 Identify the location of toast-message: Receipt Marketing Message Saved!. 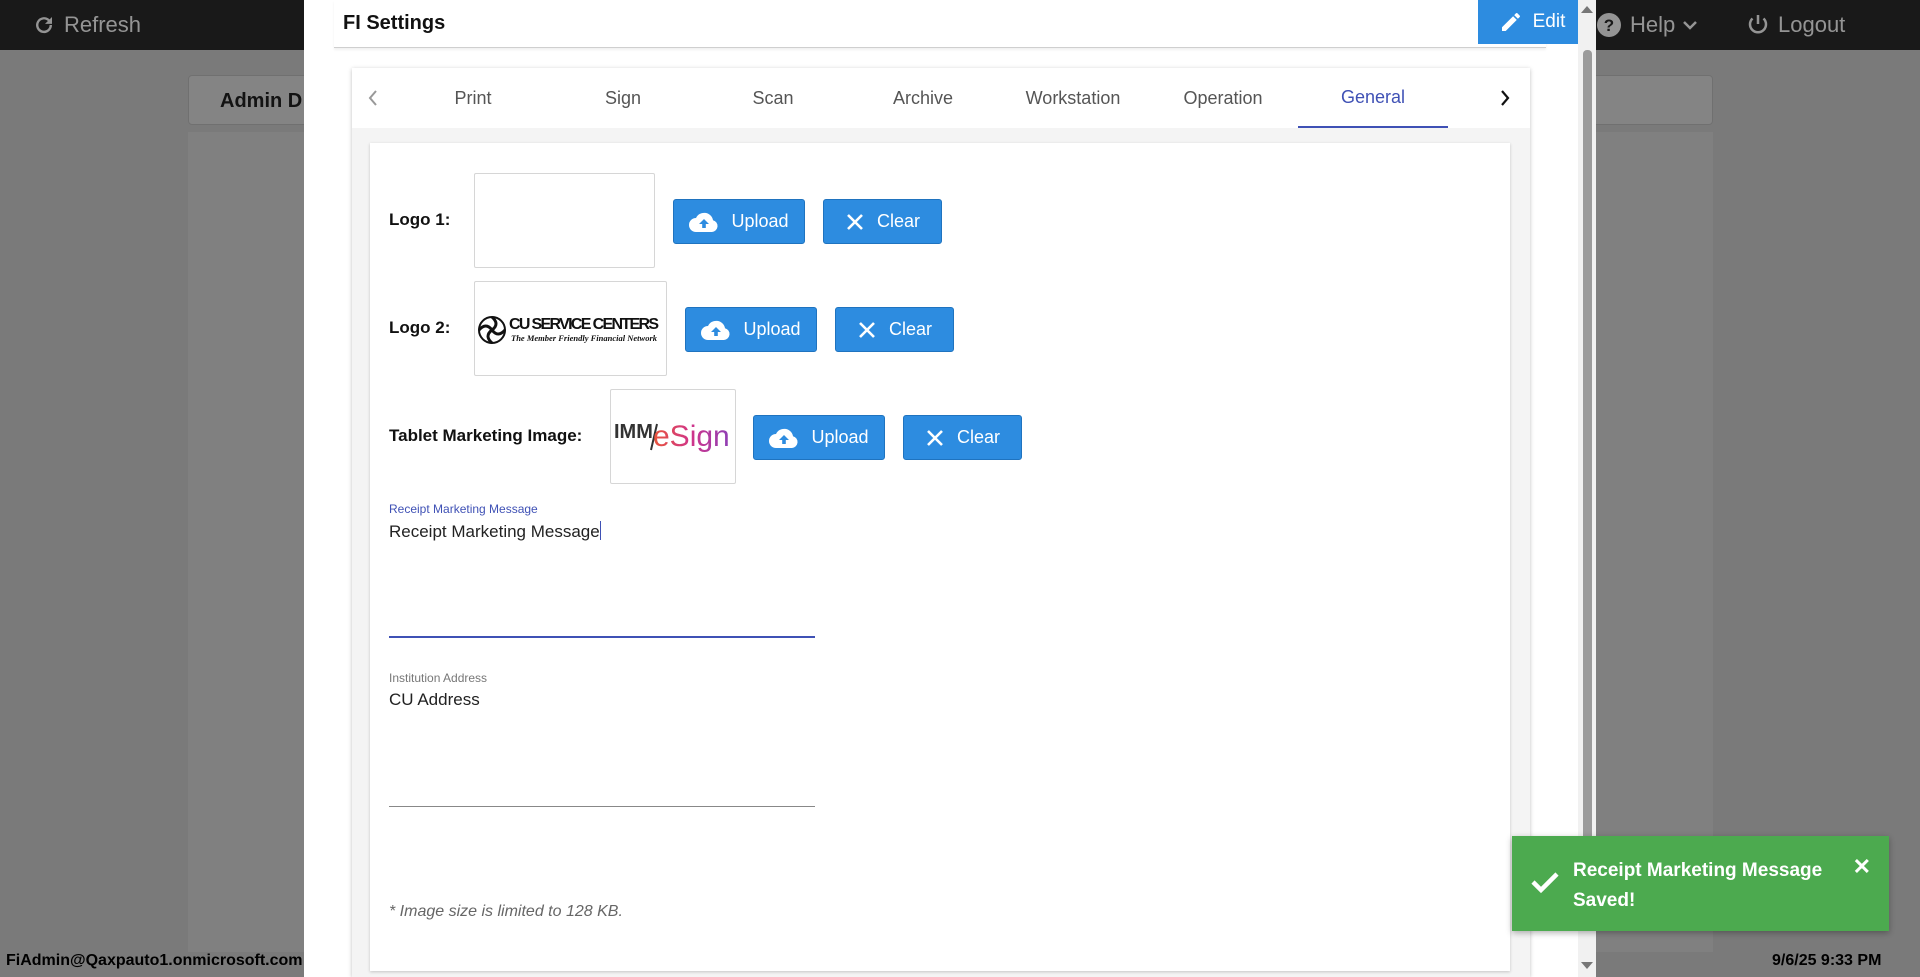
(1698, 885).